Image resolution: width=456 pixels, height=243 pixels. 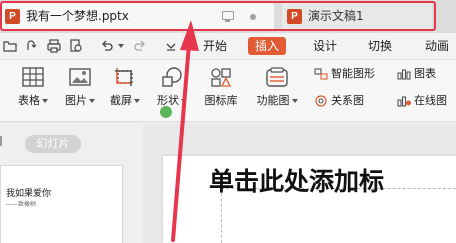 What do you see at coordinates (171, 46) in the screenshot?
I see `customize-toolbar-icon` at bounding box center [171, 46].